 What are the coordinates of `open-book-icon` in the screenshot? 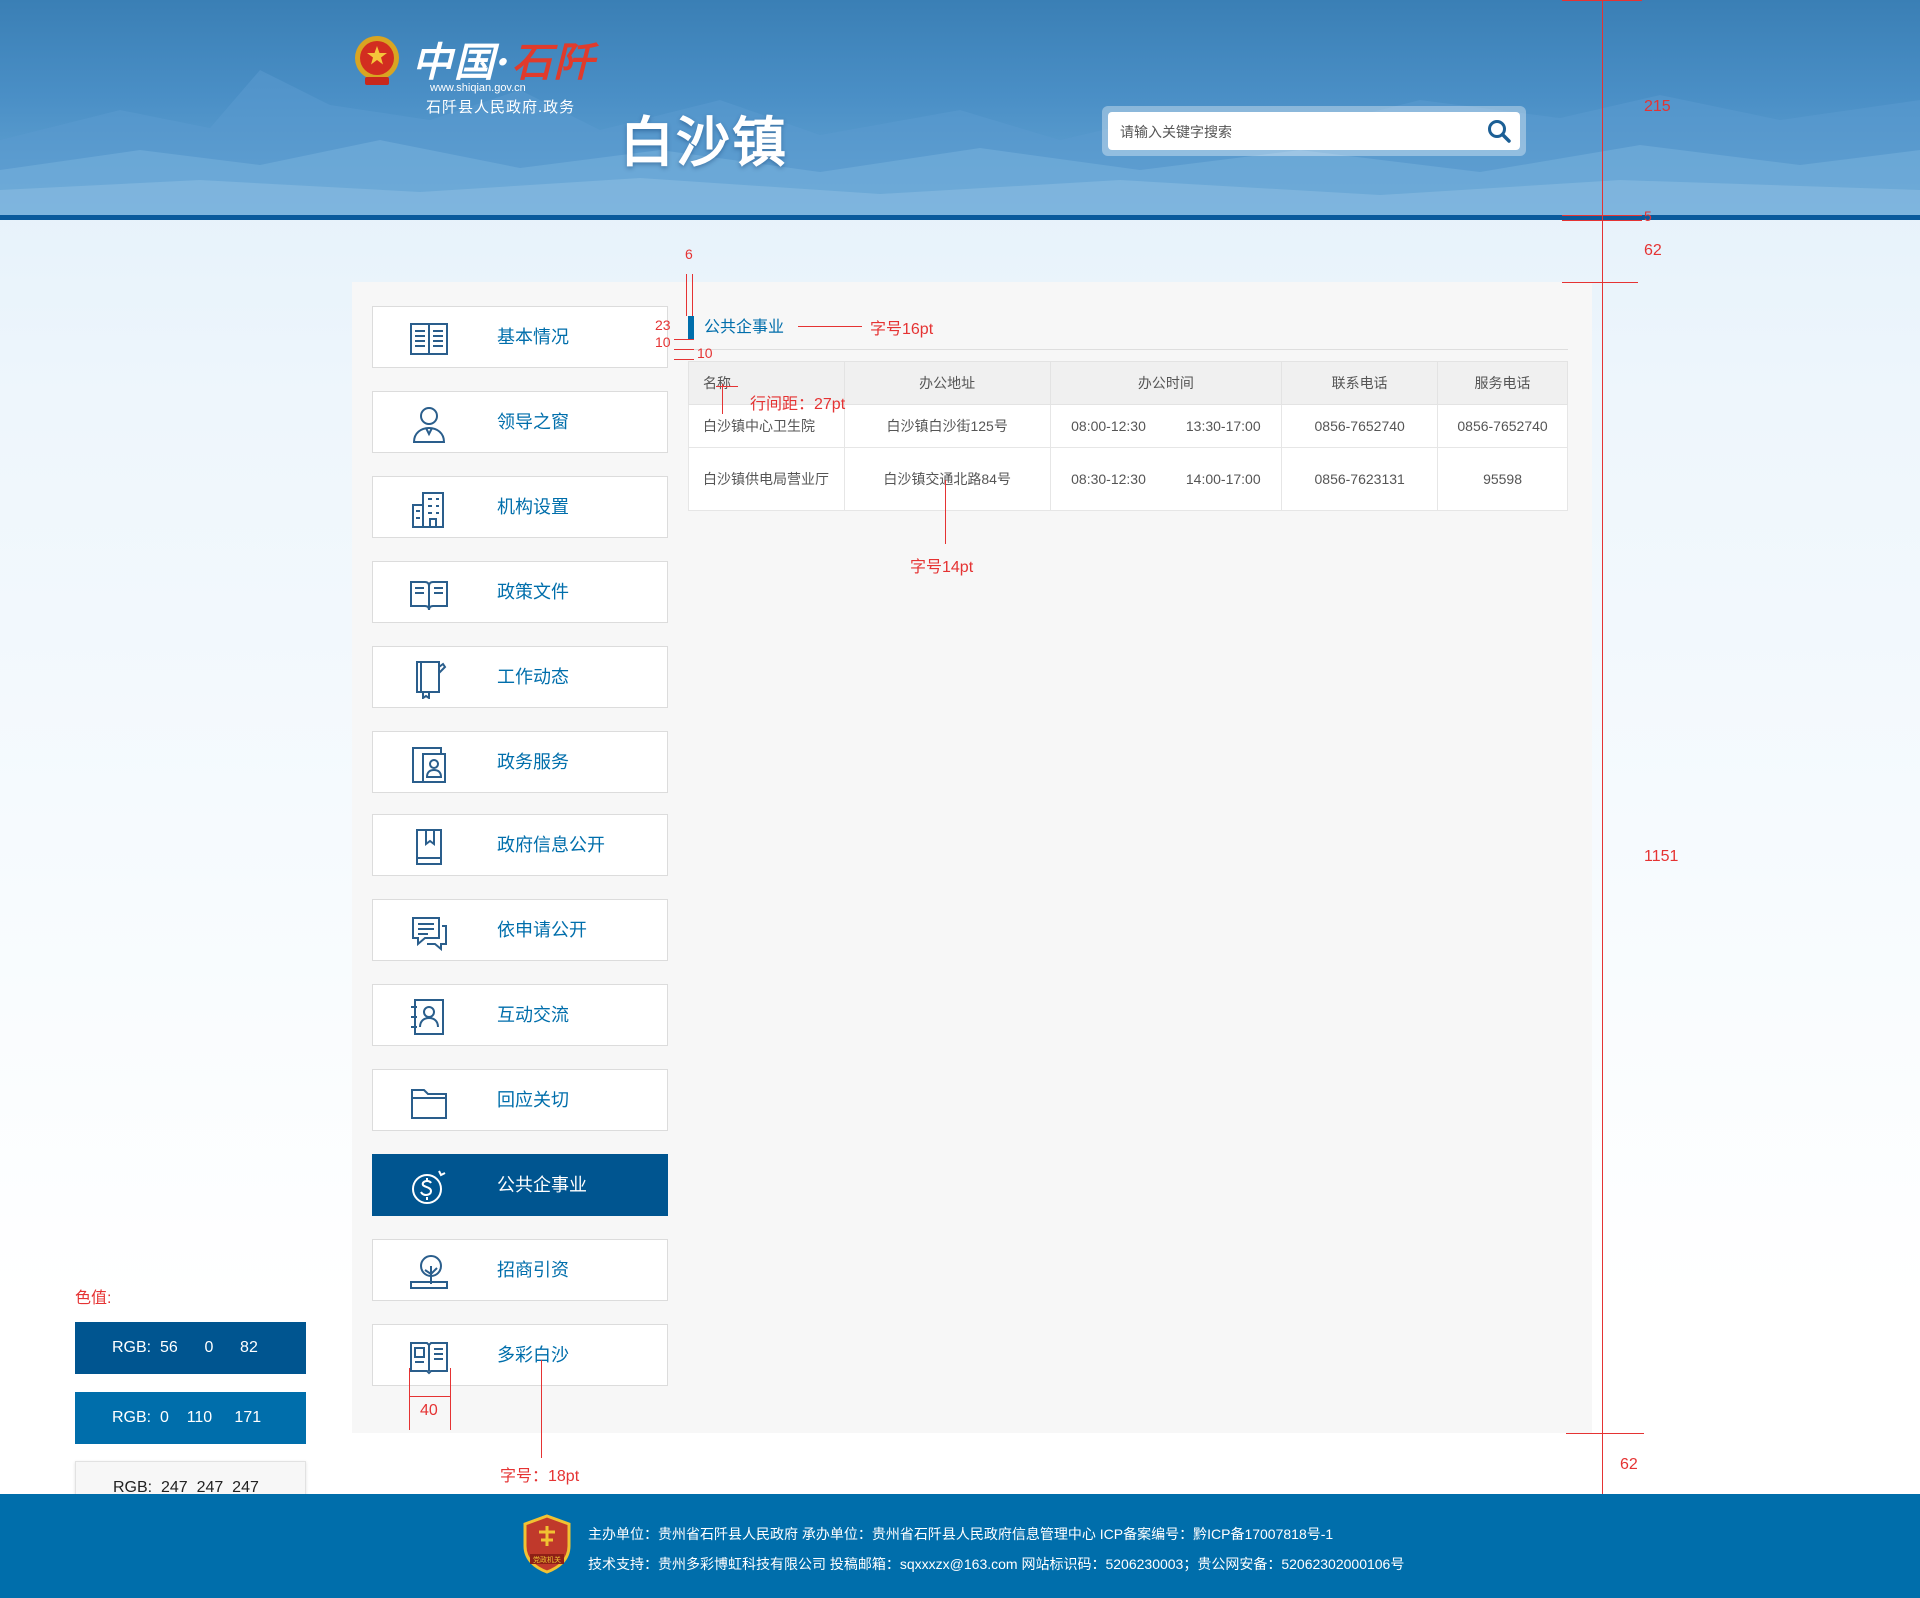 It's located at (429, 596).